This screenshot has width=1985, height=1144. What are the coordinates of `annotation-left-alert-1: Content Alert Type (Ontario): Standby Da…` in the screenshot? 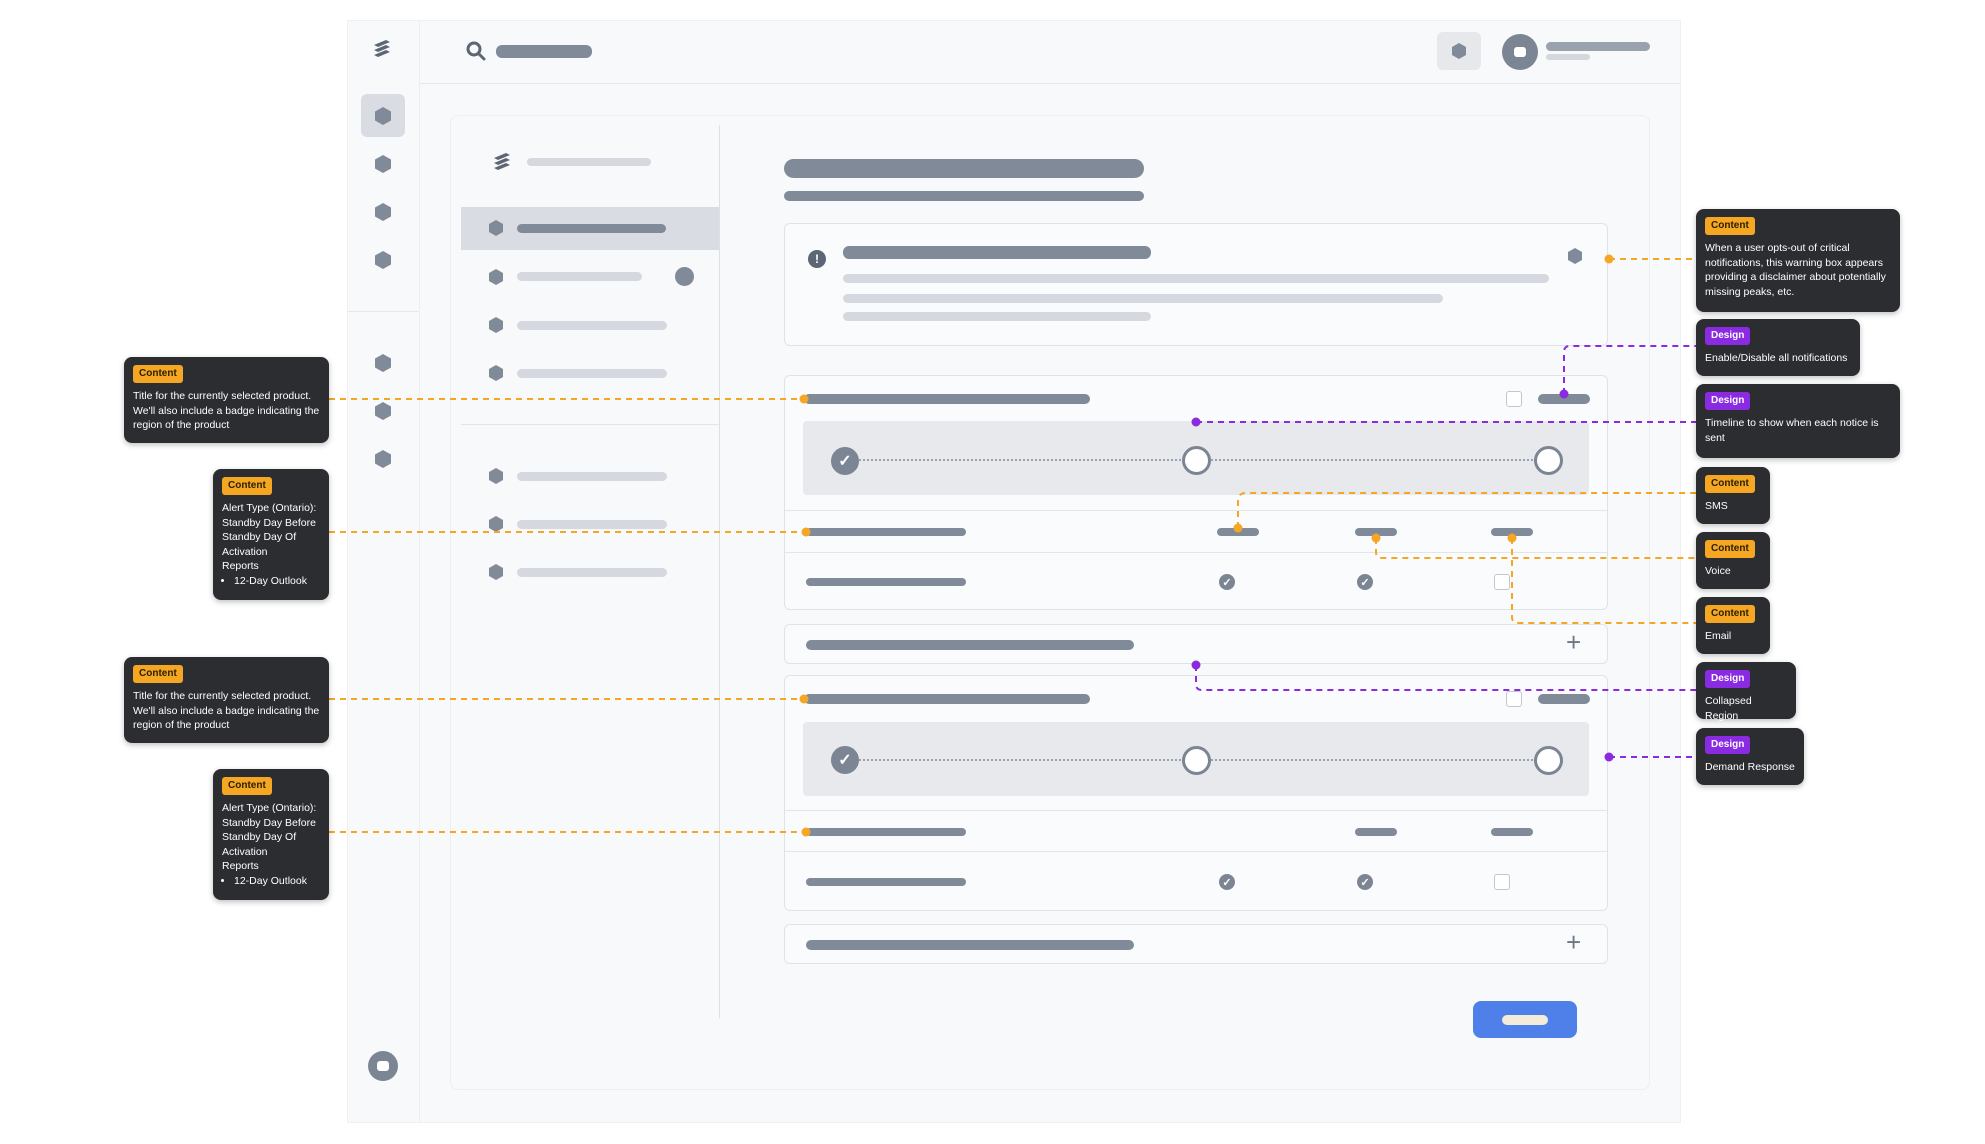 It's located at (271, 534).